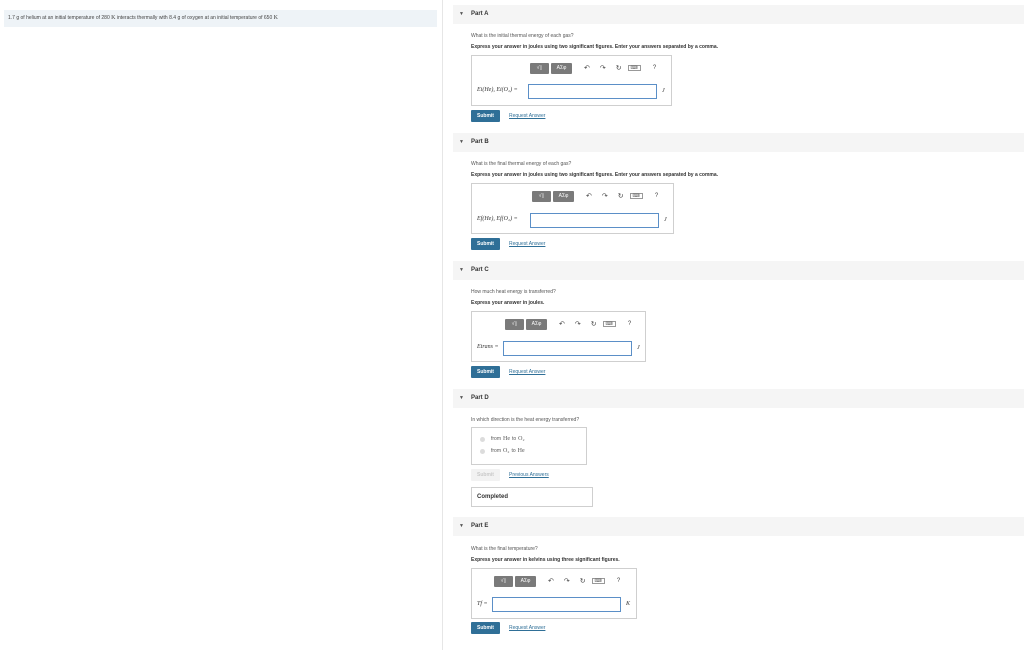 This screenshot has width=1024, height=650. I want to click on part-c-label: Part C, so click(480, 270).